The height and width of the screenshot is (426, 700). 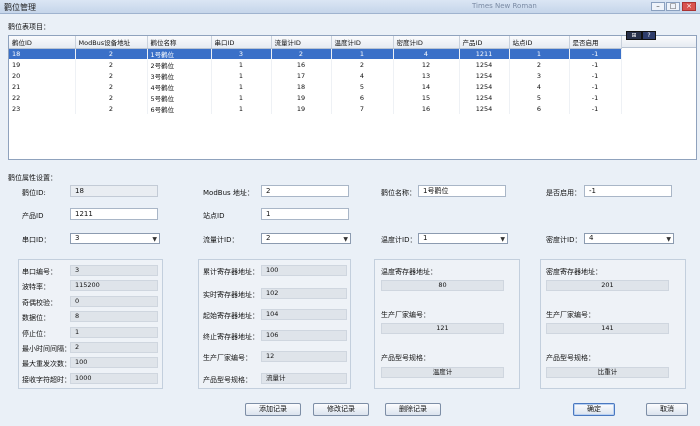 What do you see at coordinates (114, 362) in the screenshot?
I see `serial-info-value: 100` at bounding box center [114, 362].